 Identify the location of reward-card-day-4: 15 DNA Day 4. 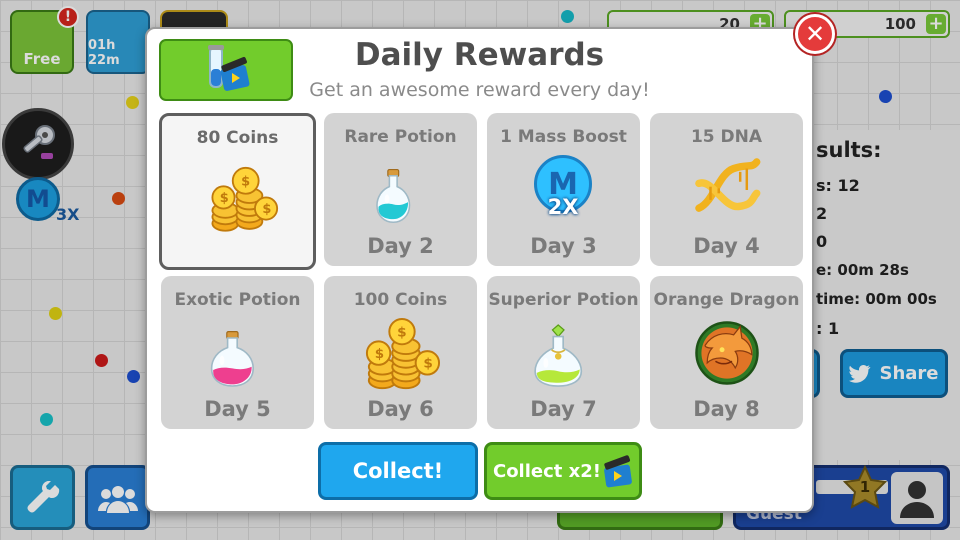
(726, 189).